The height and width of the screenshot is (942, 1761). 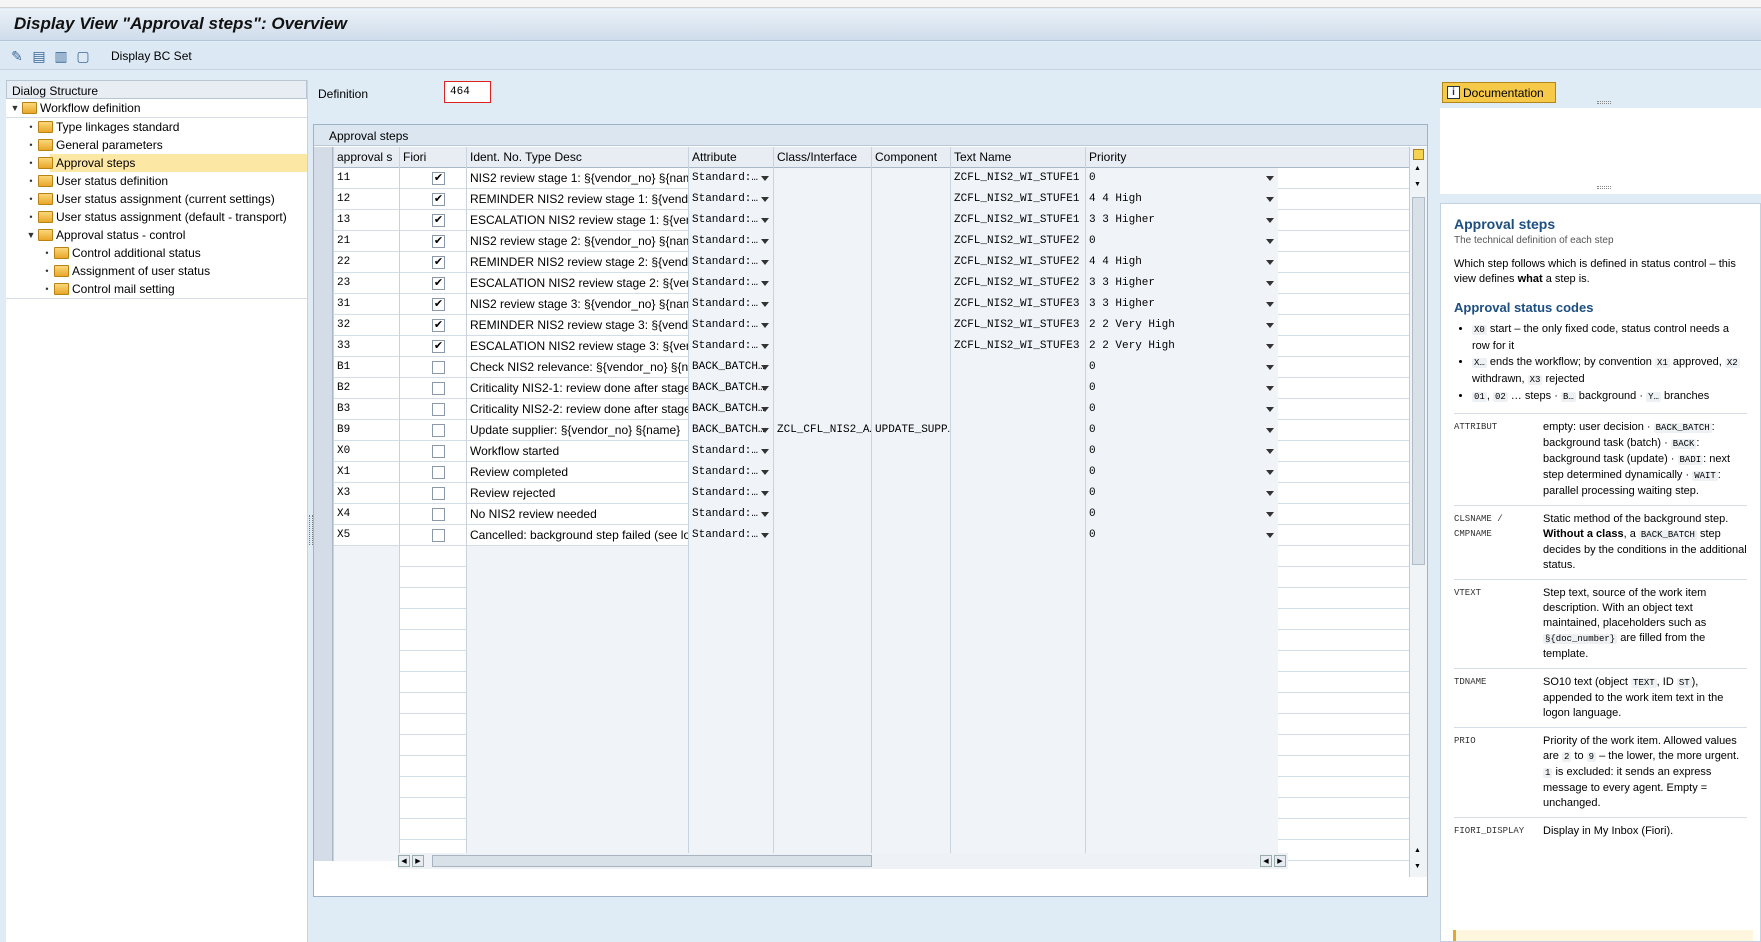 What do you see at coordinates (1181, 346) in the screenshot?
I see `cell-prio: 2 2 Very High` at bounding box center [1181, 346].